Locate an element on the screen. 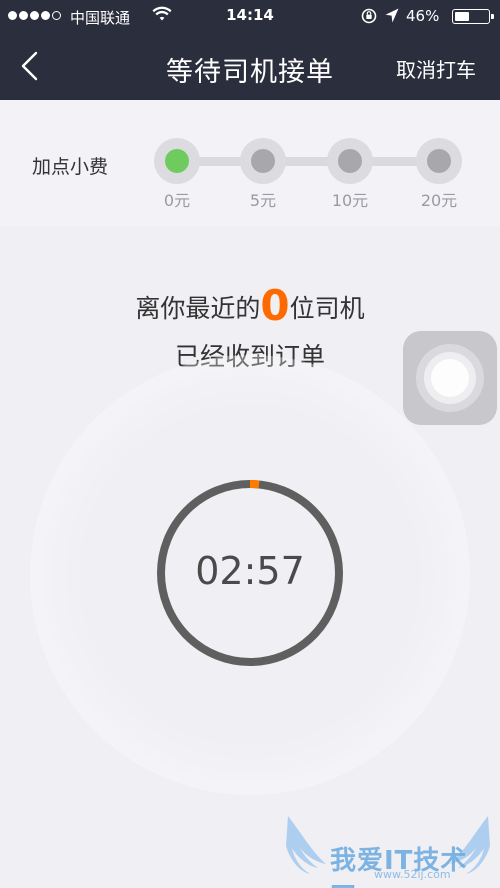 Image resolution: width=500 pixels, height=888 pixels. countdown-time: 02:57 is located at coordinates (250, 571).